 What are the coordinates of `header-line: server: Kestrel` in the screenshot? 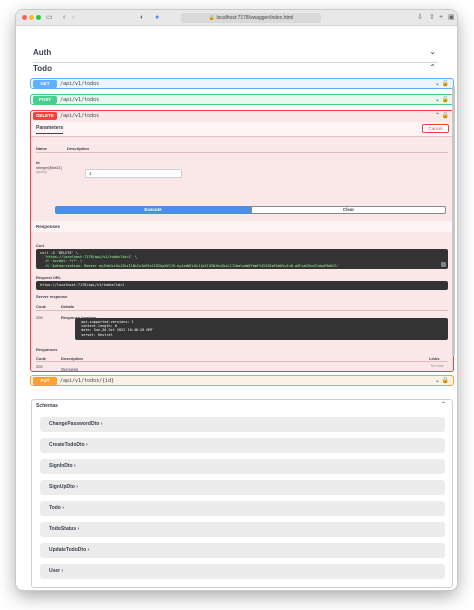 It's located at (96, 334).